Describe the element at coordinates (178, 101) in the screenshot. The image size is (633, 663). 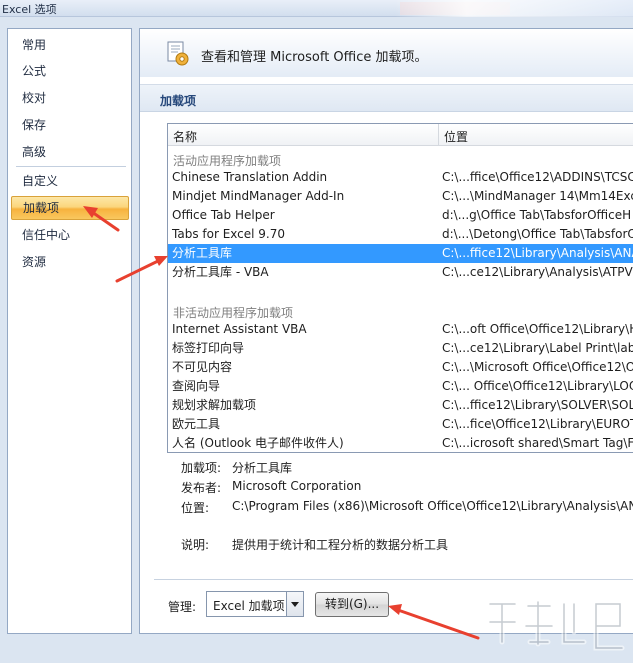
I see `section-title: 加载项` at that location.